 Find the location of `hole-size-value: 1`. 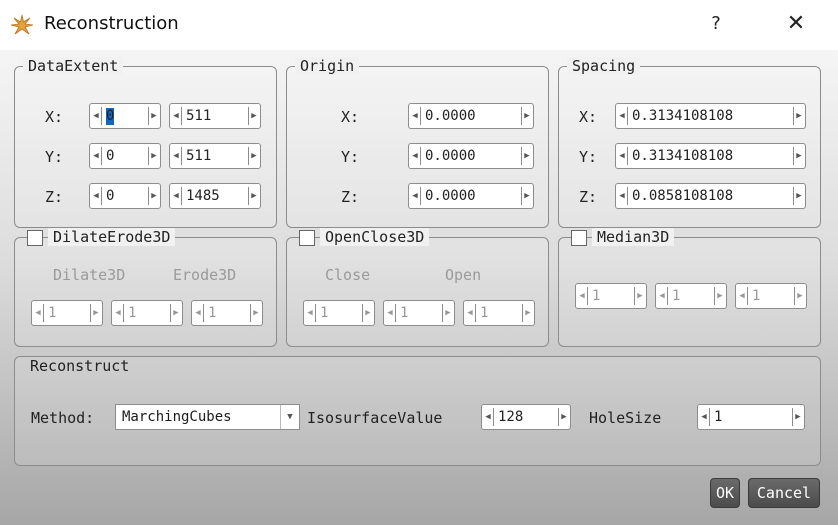

hole-size-value: 1 is located at coordinates (718, 417).